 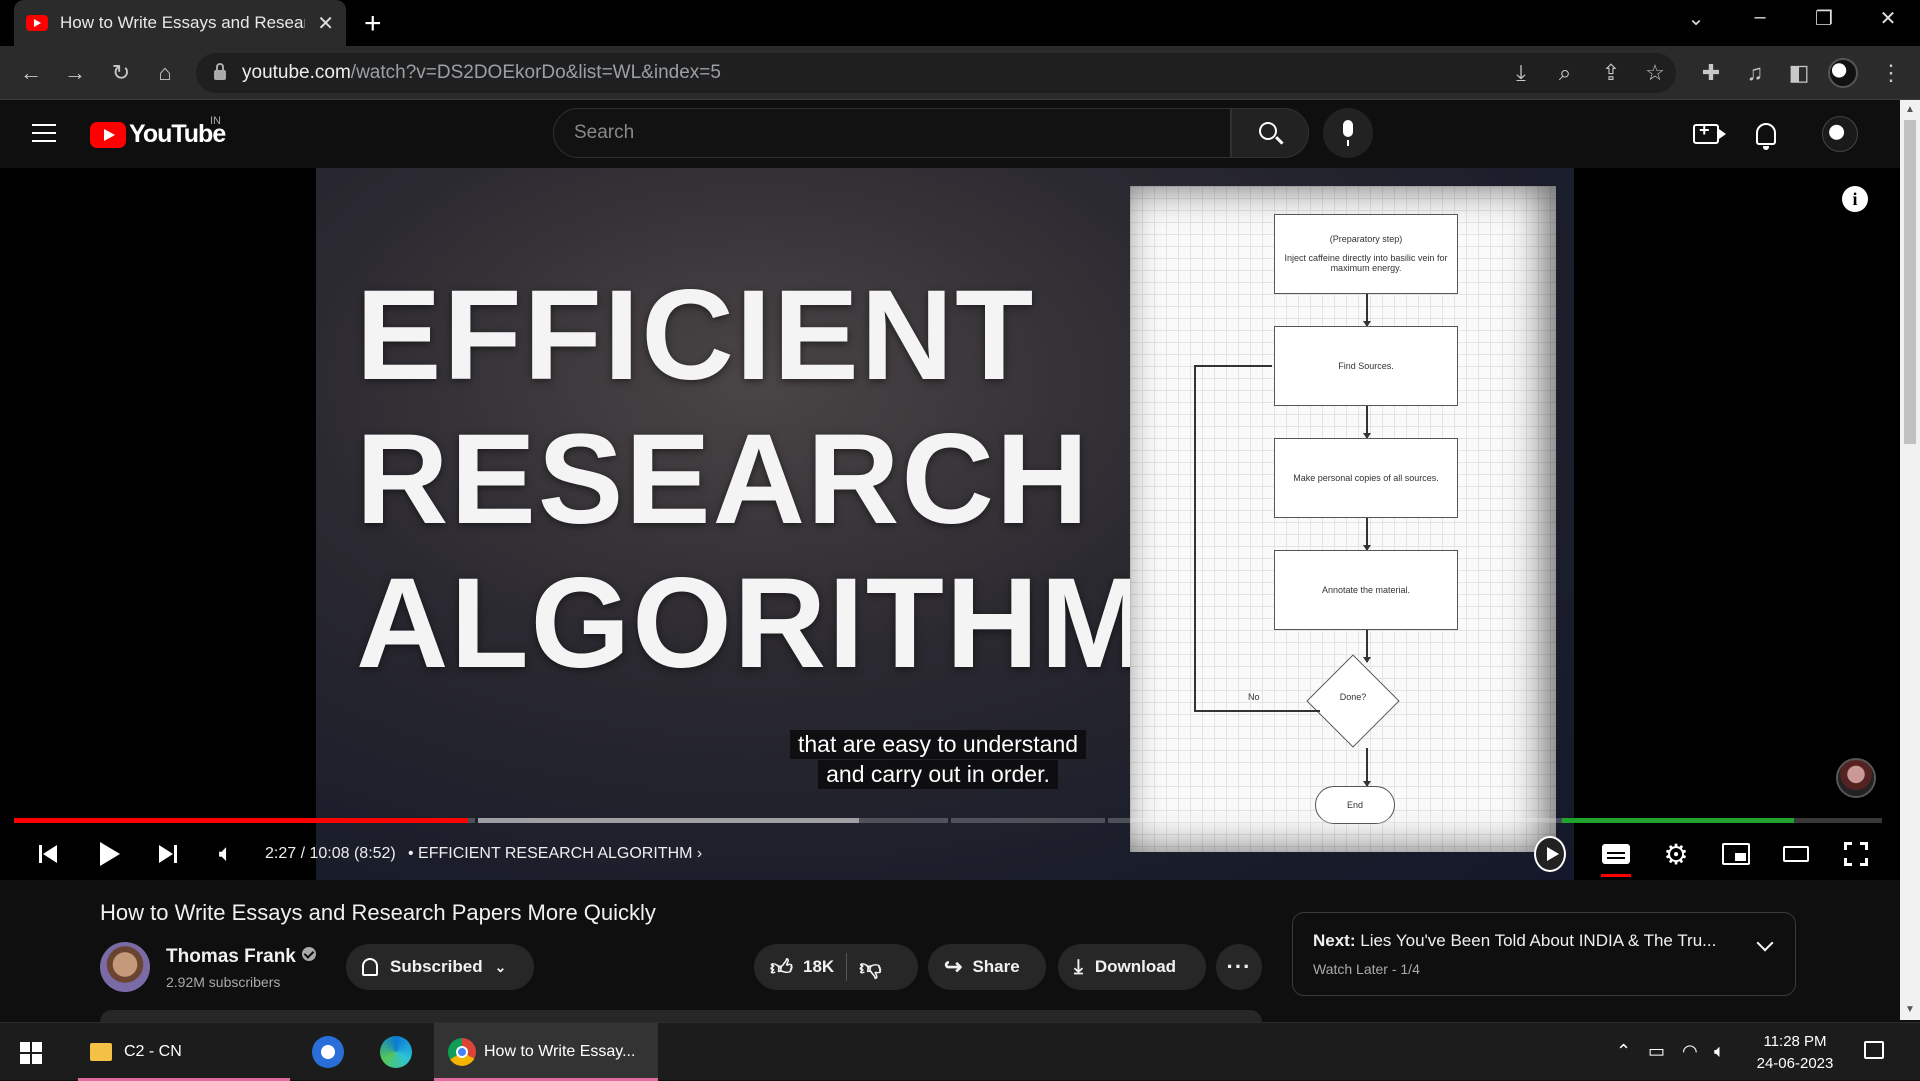 I want to click on back-arrow-icon: ←, so click(x=31, y=73).